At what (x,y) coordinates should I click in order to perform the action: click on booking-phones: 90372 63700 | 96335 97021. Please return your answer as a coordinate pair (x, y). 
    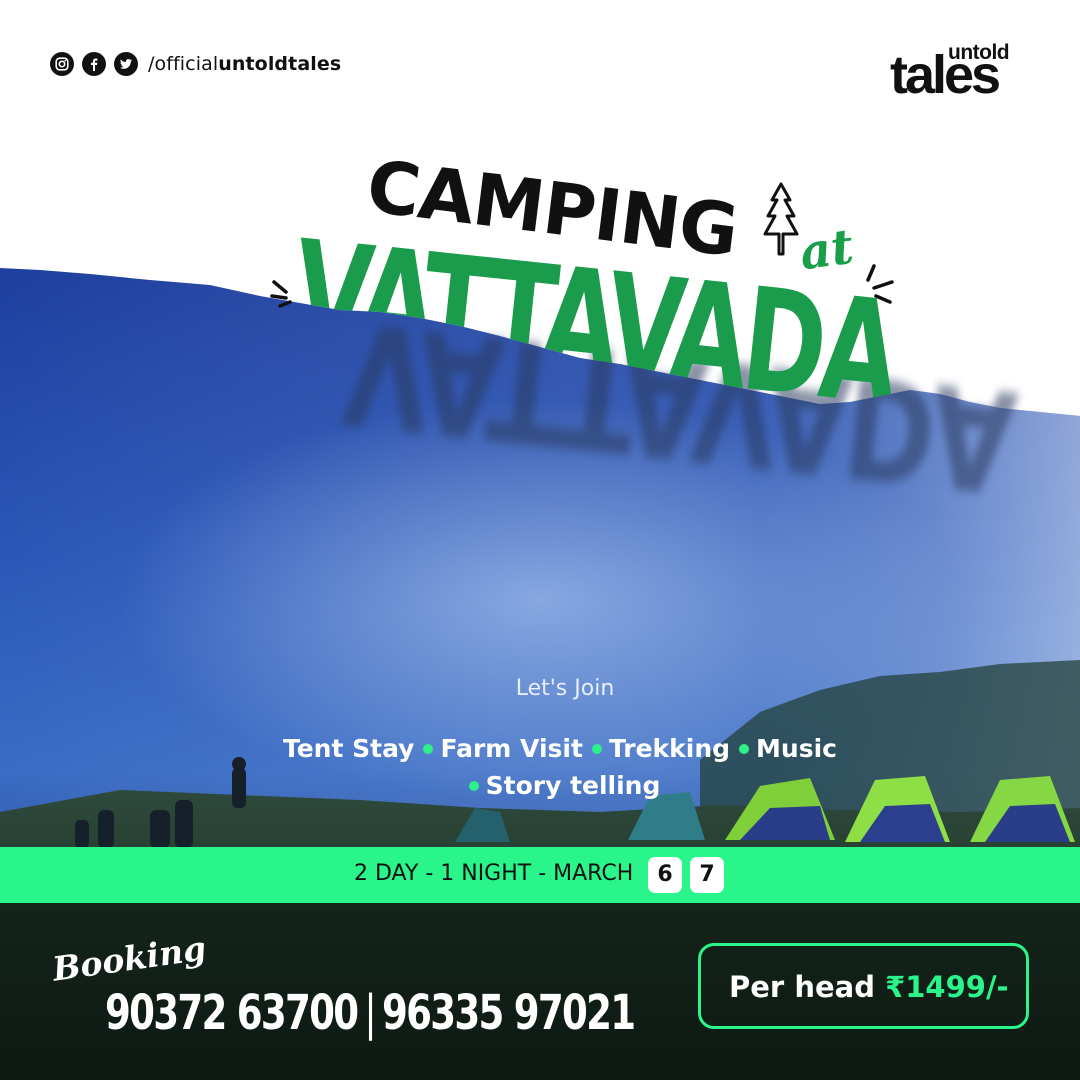
    Looking at the image, I should click on (370, 1013).